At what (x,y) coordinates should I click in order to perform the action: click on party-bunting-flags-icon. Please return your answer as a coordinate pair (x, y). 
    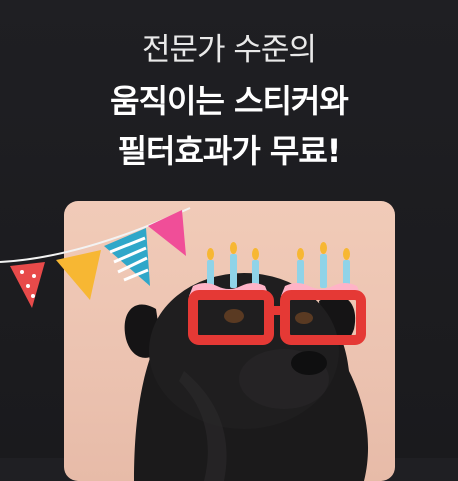
    Looking at the image, I should click on (95, 257).